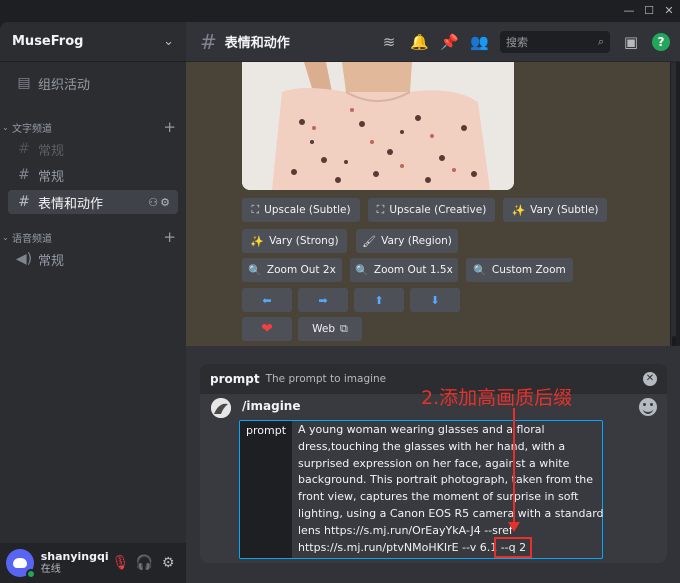  Describe the element at coordinates (419, 42) in the screenshot. I see `notification-bell-icon: 🔔` at that location.